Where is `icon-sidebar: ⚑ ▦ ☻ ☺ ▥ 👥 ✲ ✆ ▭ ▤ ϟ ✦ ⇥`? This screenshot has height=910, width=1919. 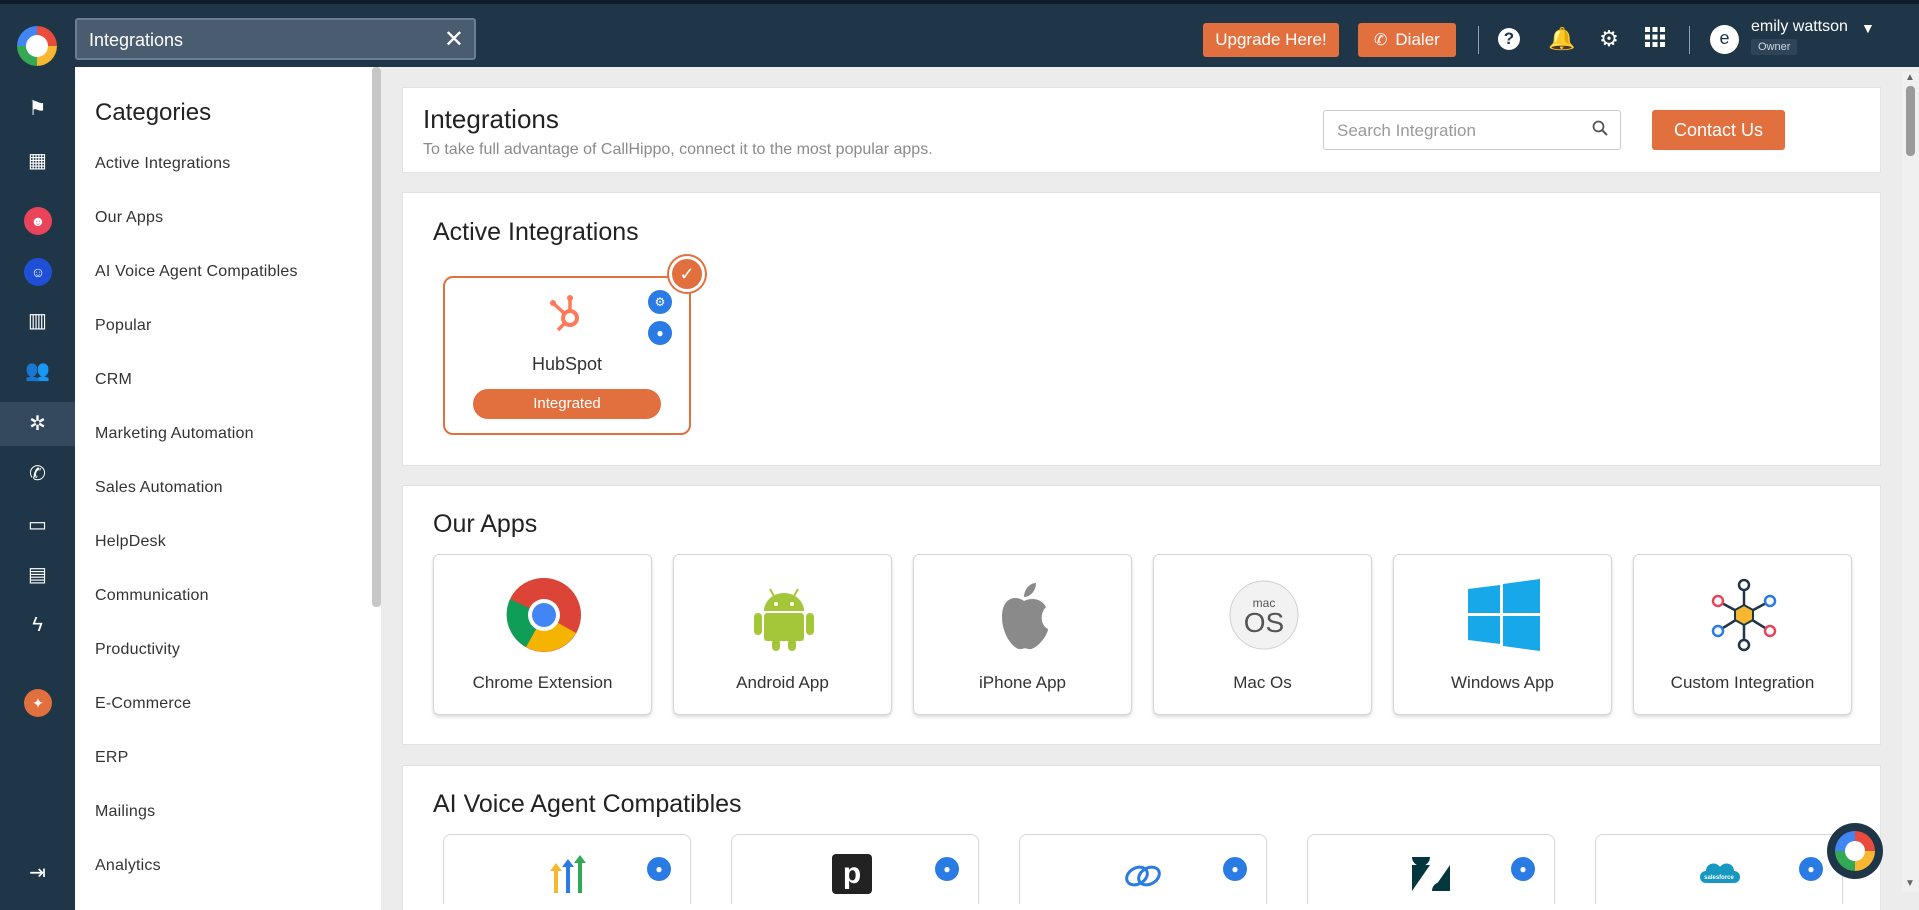 icon-sidebar: ⚑ ▦ ☻ ☺ ▥ 👥 ✲ ✆ ▭ ▤ ϟ ✦ ⇥ is located at coordinates (37, 488).